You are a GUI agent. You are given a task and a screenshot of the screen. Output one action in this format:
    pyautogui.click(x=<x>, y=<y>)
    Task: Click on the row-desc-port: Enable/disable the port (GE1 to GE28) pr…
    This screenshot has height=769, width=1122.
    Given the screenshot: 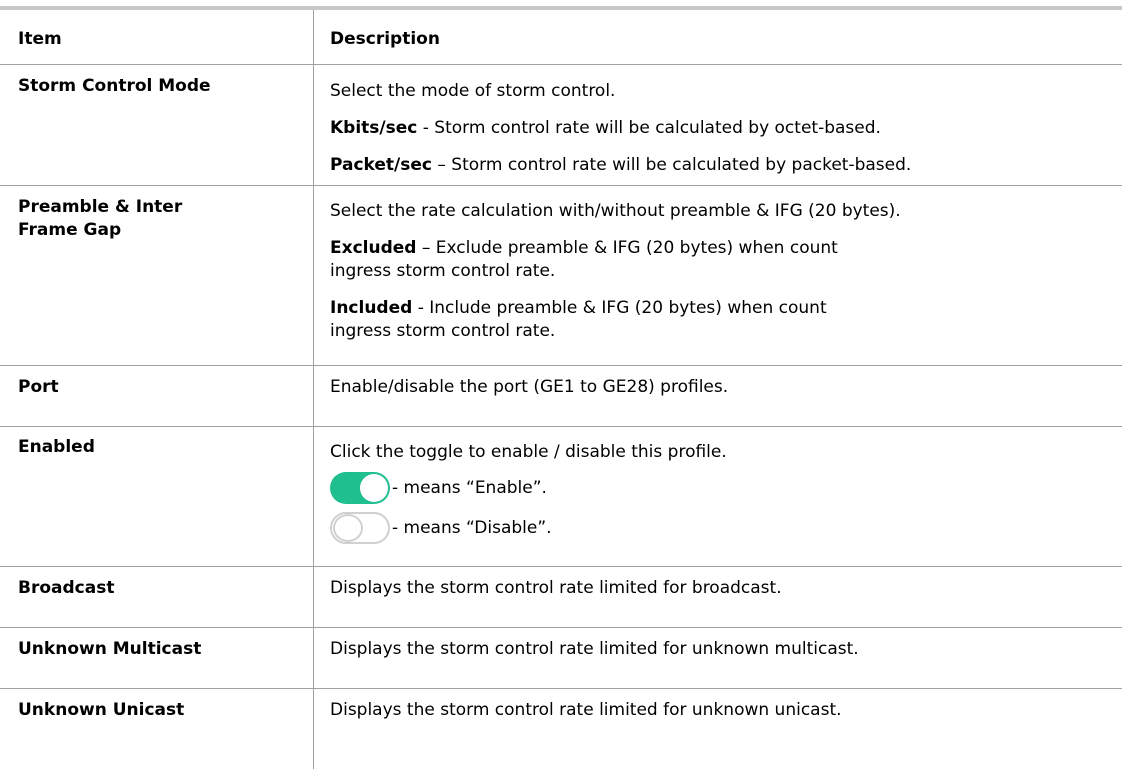 What is the action you would take?
    pyautogui.click(x=529, y=387)
    